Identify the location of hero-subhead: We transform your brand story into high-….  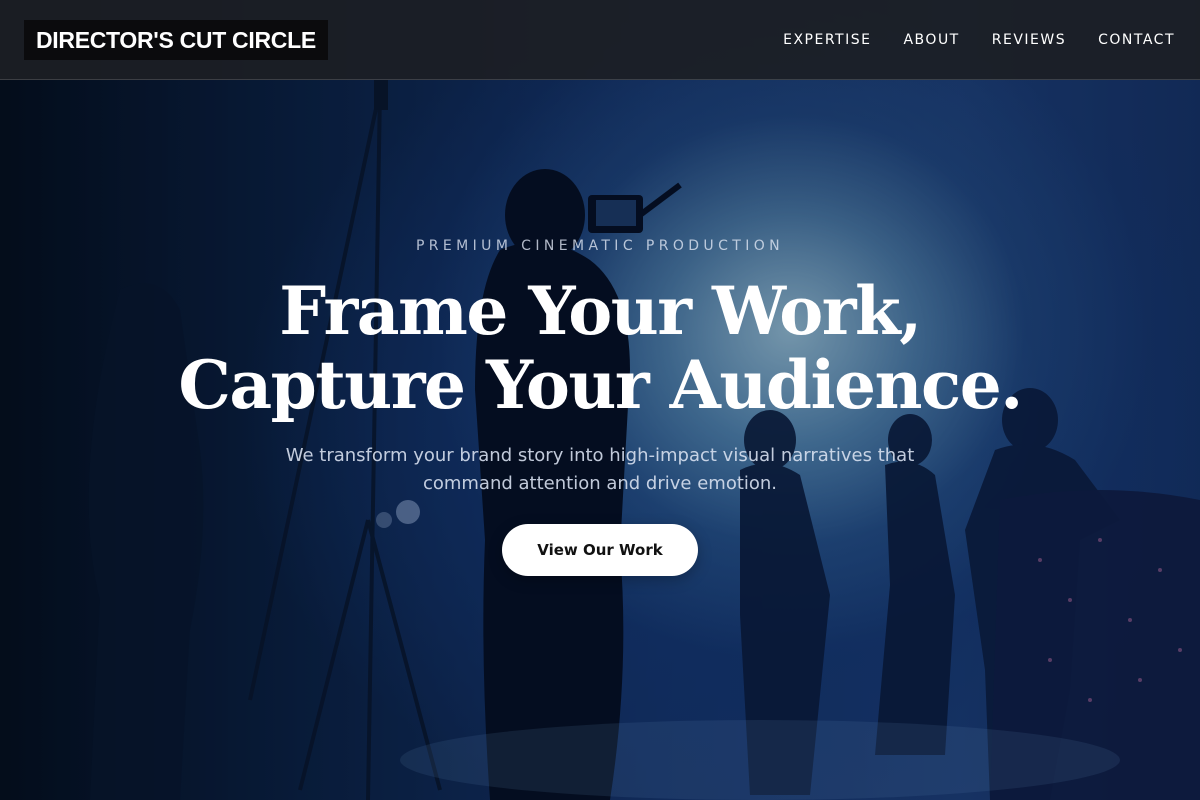
(600, 469).